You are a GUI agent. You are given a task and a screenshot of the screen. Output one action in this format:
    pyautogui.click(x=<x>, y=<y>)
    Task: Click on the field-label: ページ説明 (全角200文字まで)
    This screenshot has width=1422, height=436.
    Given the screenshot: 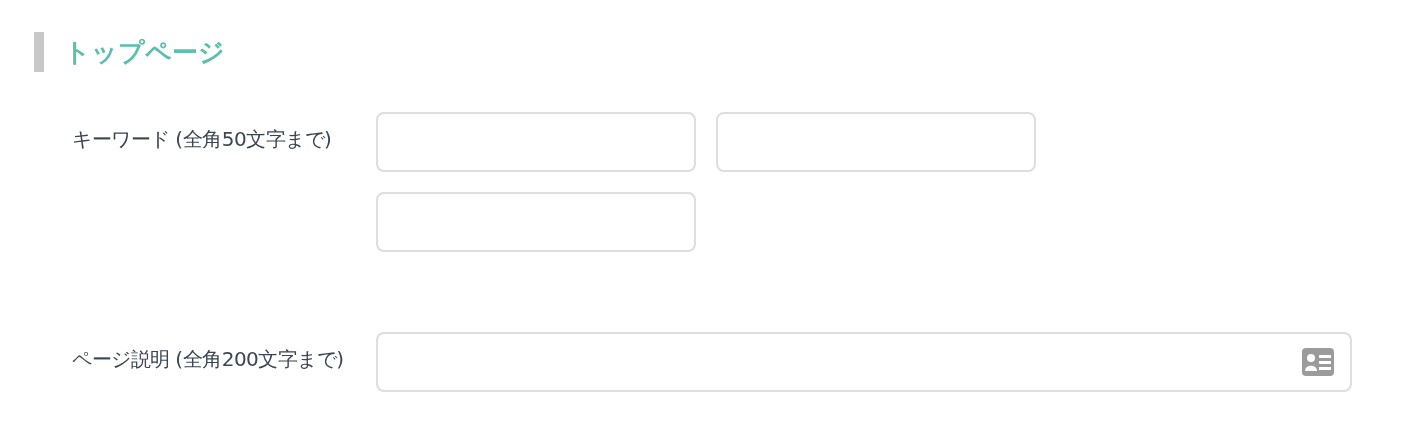 What is the action you would take?
    pyautogui.click(x=208, y=359)
    